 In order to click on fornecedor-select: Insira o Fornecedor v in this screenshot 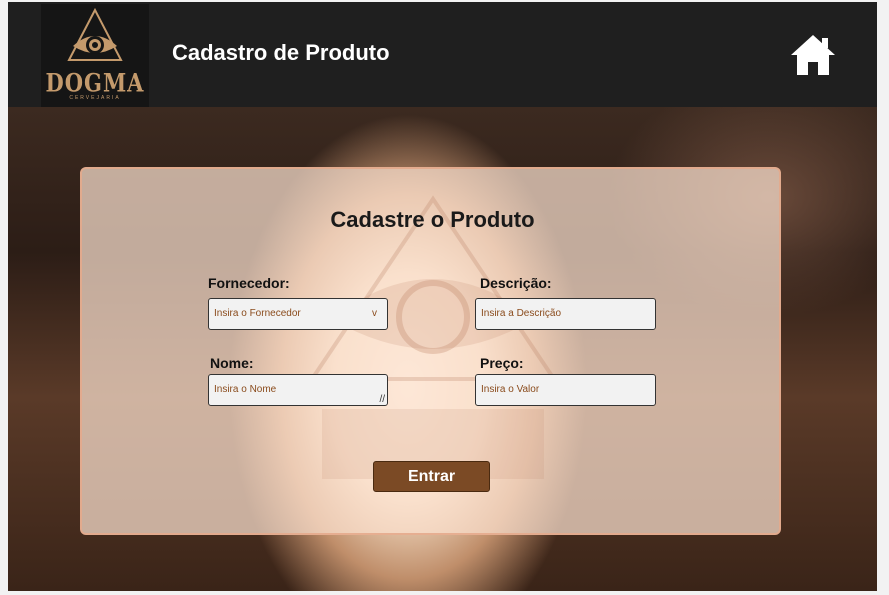, I will do `click(298, 314)`.